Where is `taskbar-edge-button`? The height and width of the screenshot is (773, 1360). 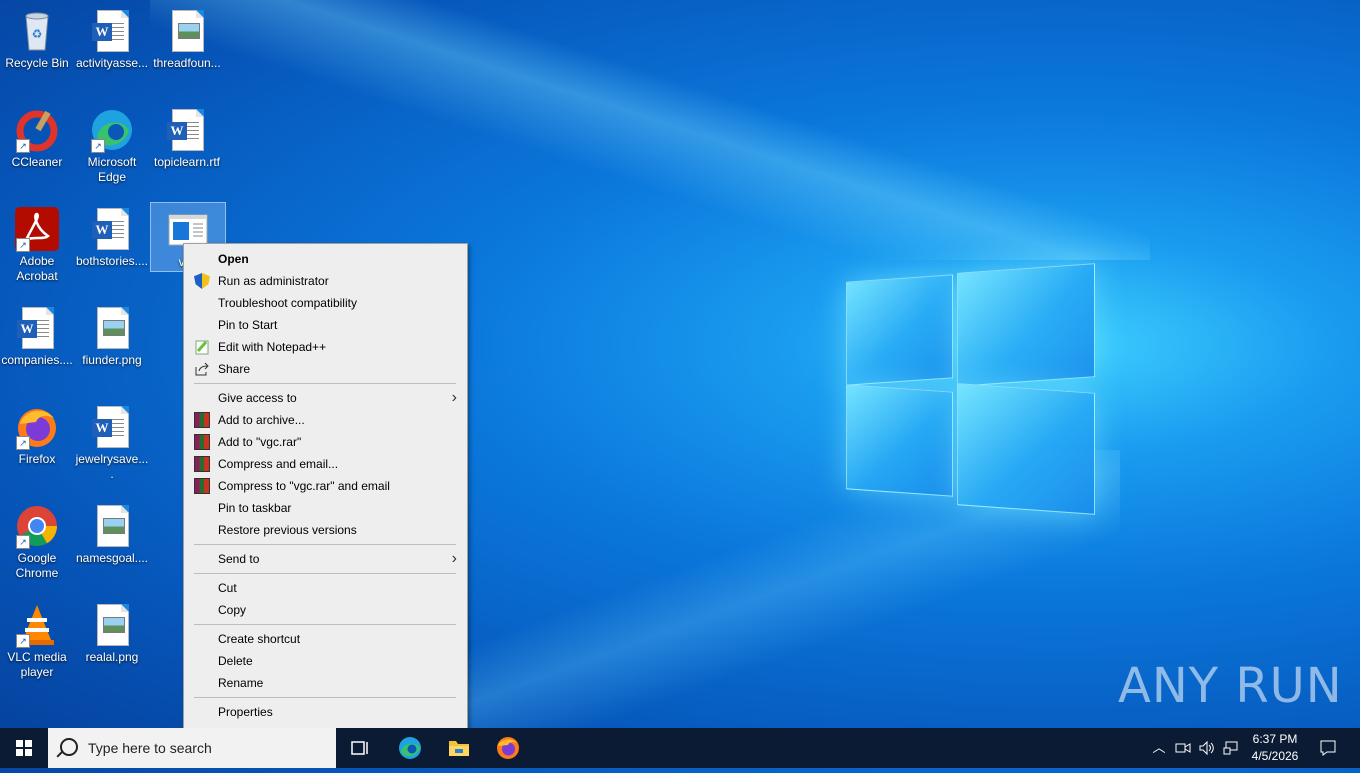
taskbar-edge-button is located at coordinates (410, 748).